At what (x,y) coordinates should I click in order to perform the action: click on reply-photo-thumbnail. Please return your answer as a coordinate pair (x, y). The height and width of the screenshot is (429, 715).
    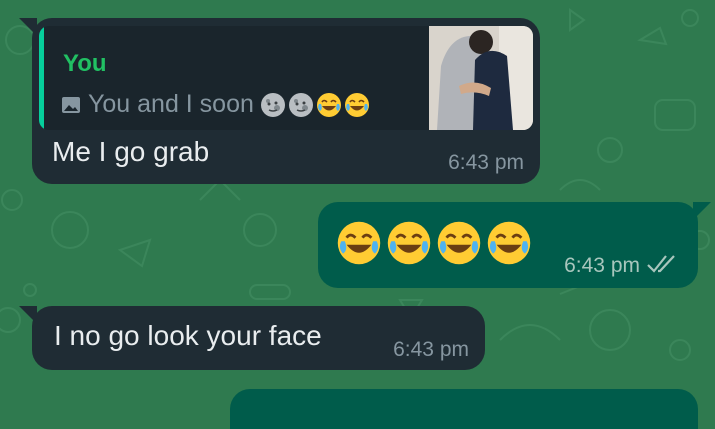
    Looking at the image, I should click on (481, 78).